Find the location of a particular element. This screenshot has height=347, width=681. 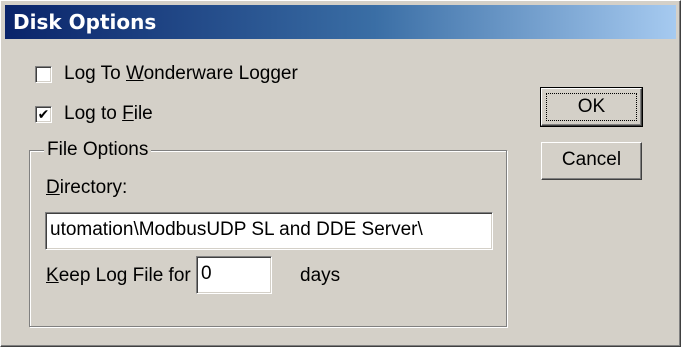

log-to-file-label-accel: F is located at coordinates (128, 113).